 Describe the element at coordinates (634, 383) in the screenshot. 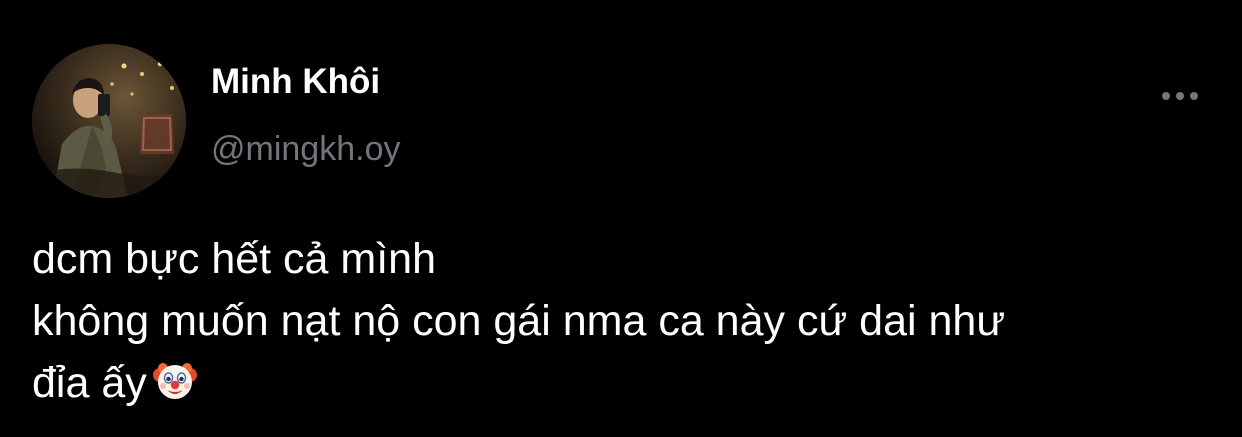

I see `tweet-line-last: đỉa ấy` at that location.